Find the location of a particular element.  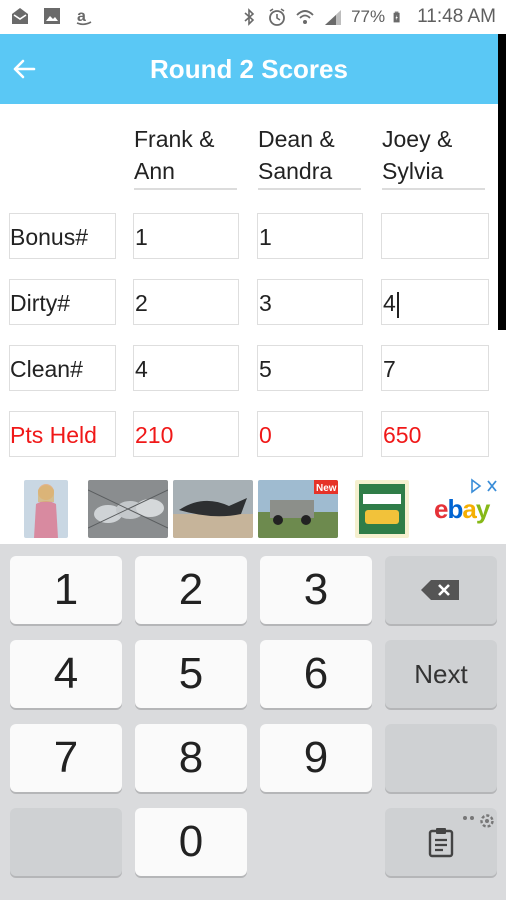

ad-image-truck: New is located at coordinates (298, 509).